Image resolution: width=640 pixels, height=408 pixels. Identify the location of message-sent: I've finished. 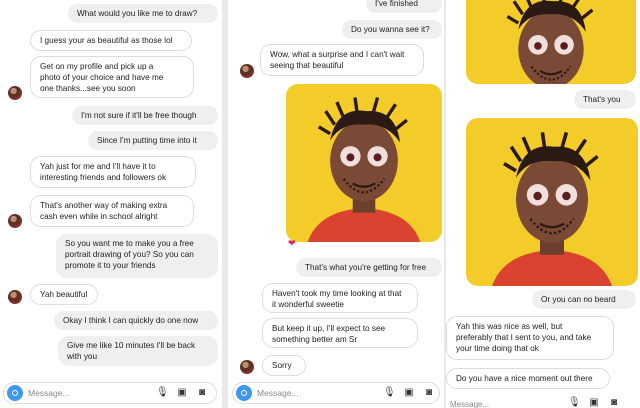
(404, 7).